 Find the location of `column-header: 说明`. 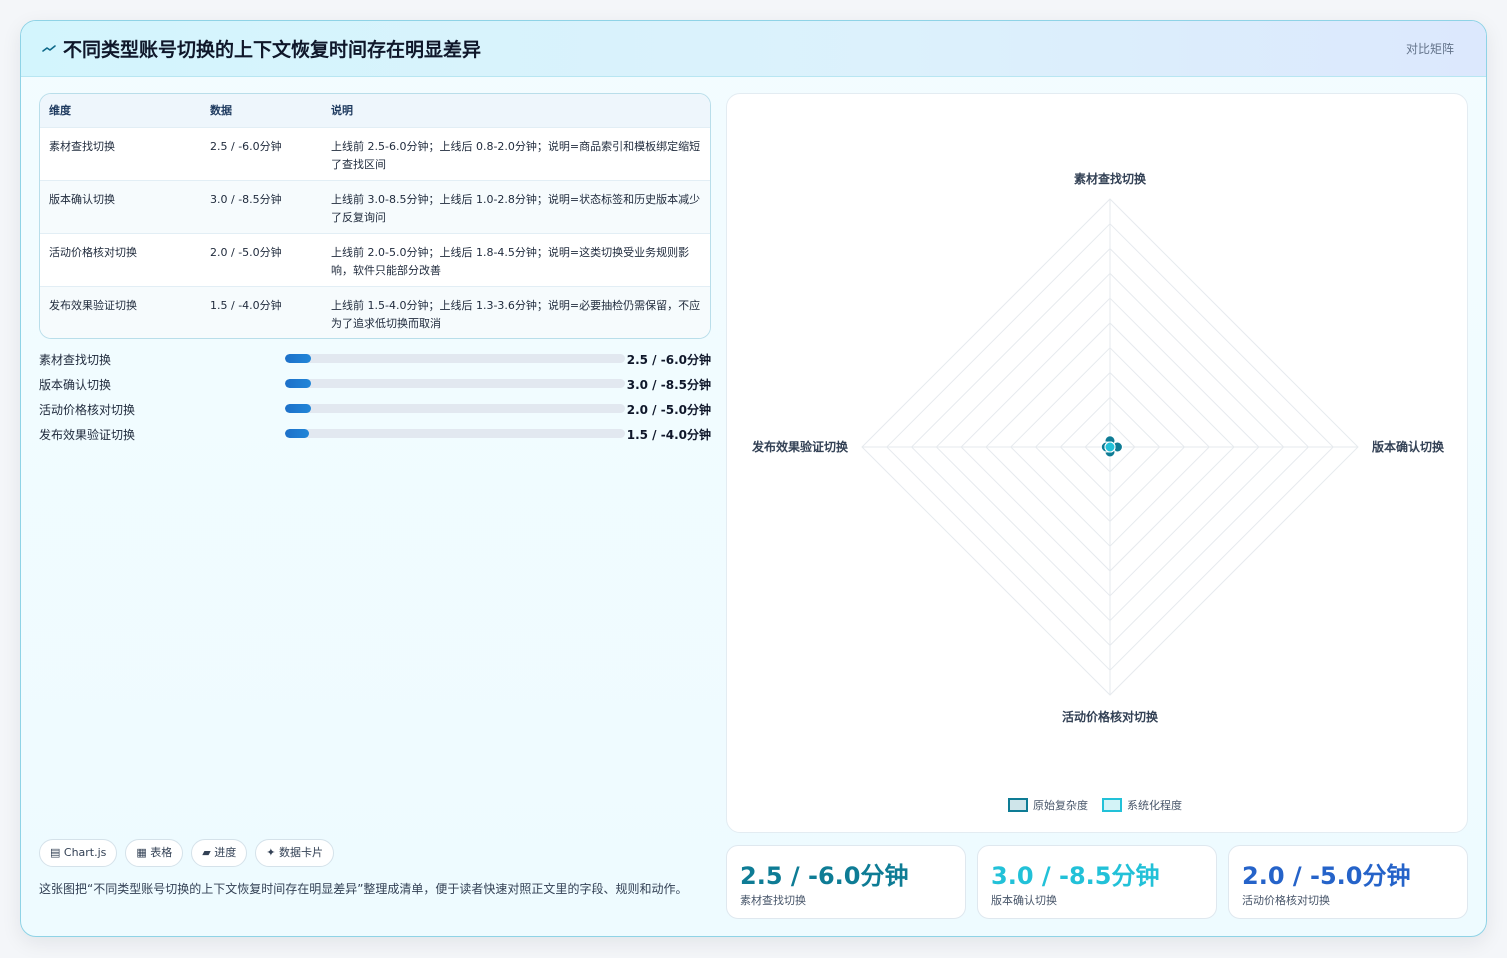

column-header: 说明 is located at coordinates (342, 111).